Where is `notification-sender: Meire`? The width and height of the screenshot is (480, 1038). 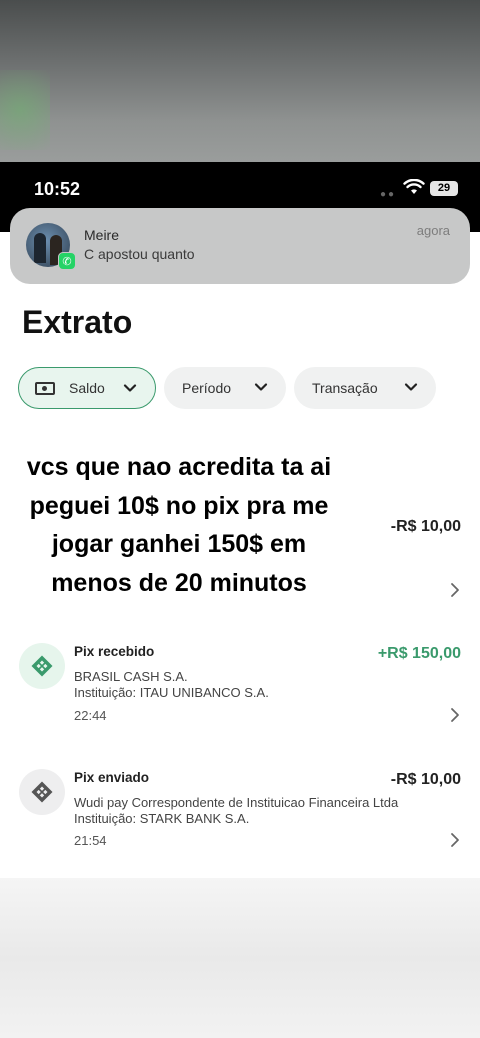
notification-sender: Meire is located at coordinates (102, 235).